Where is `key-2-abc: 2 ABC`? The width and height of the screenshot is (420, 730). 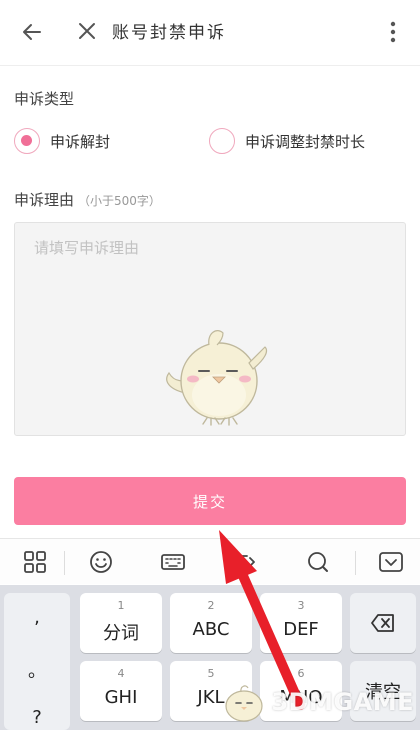 key-2-abc: 2 ABC is located at coordinates (211, 623).